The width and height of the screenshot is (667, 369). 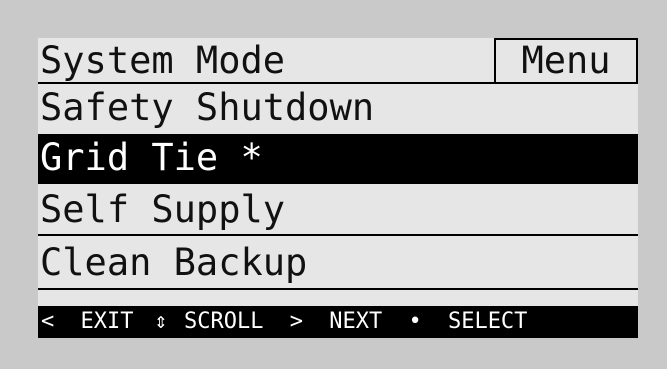 What do you see at coordinates (223, 322) in the screenshot?
I see `scroll-key-label: SCROLL` at bounding box center [223, 322].